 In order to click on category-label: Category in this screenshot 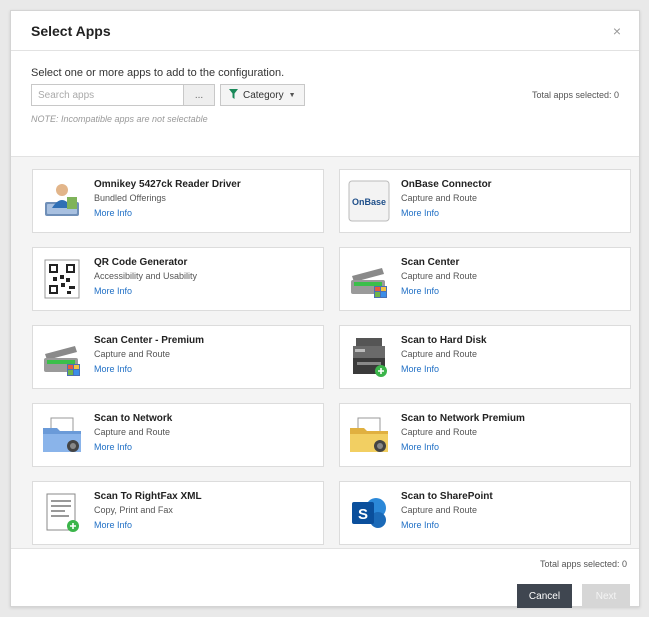, I will do `click(263, 95)`.